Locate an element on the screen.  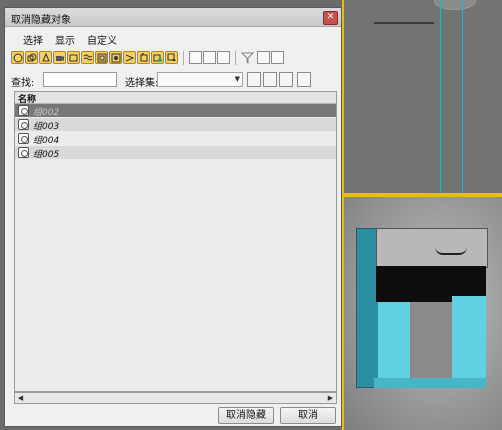
filter-containers-icon is located at coordinates (143, 57).